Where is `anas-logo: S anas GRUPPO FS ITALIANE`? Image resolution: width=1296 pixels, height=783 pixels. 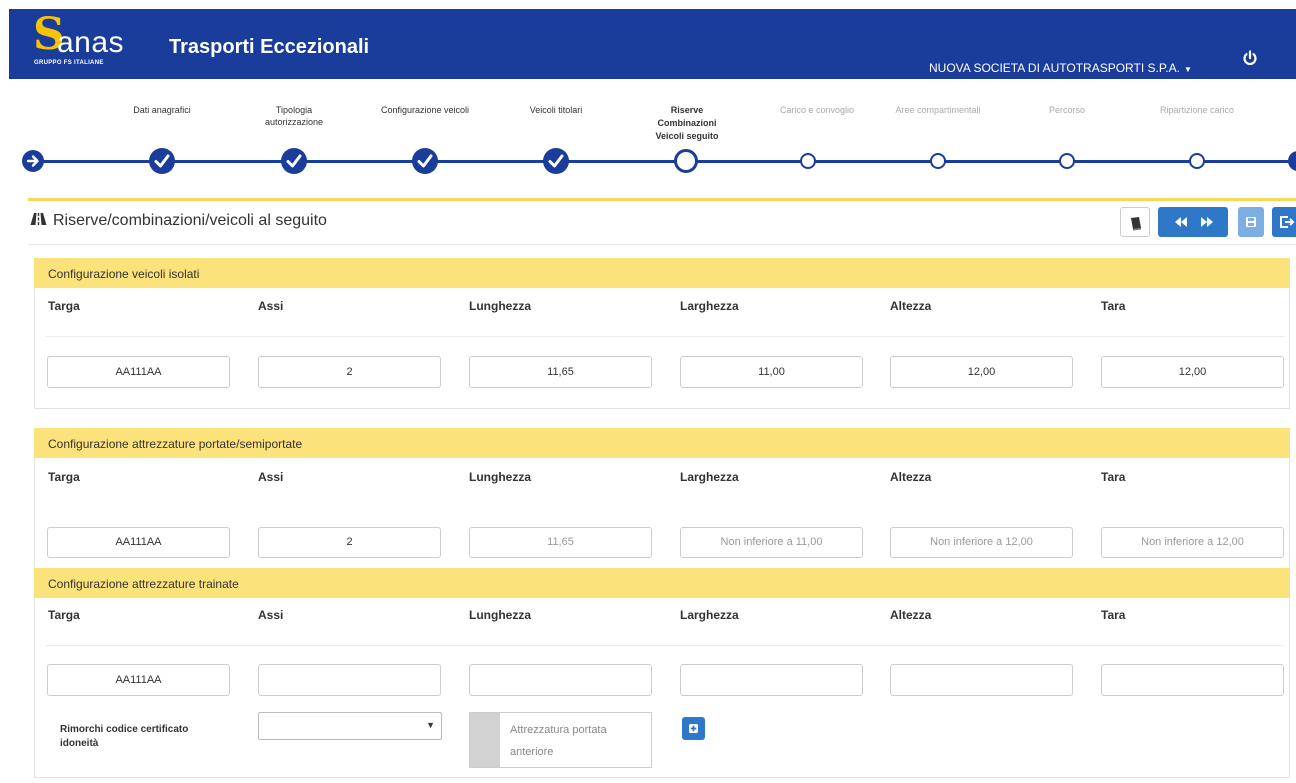
anas-logo: S anas GRUPPO FS ITALIANE is located at coordinates (93, 44).